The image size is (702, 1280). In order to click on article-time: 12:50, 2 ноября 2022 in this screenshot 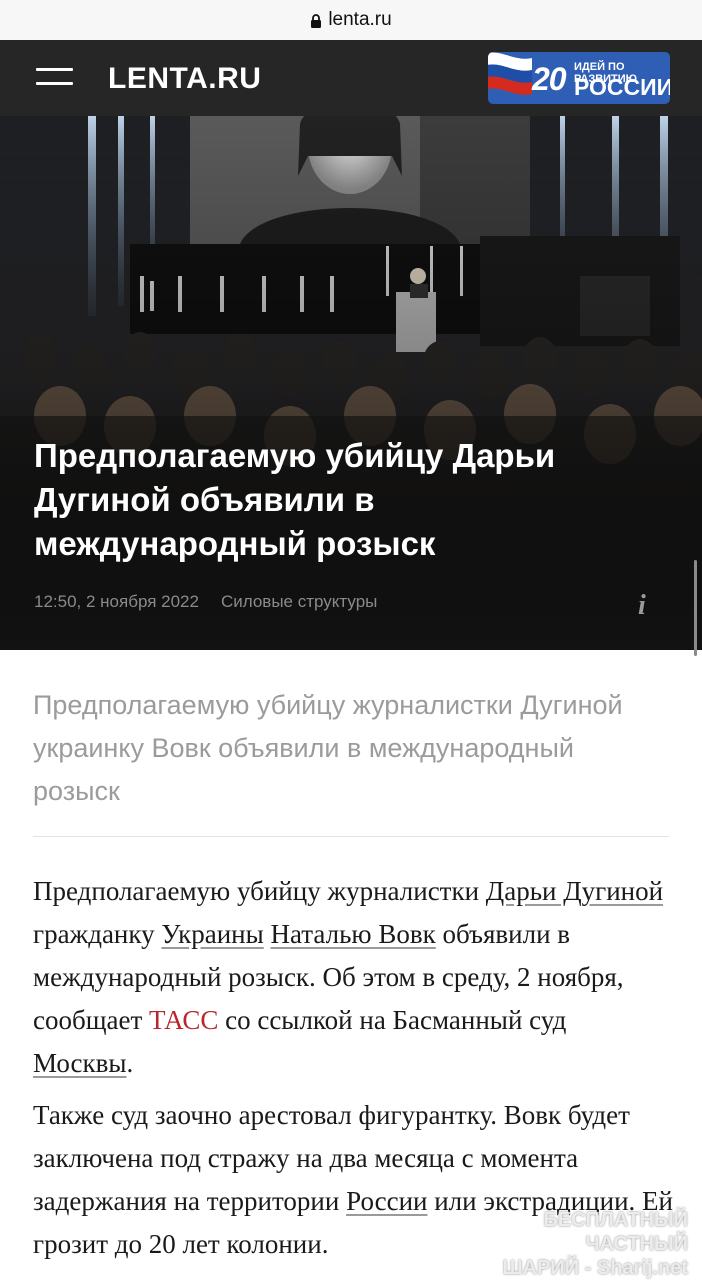, I will do `click(116, 601)`.